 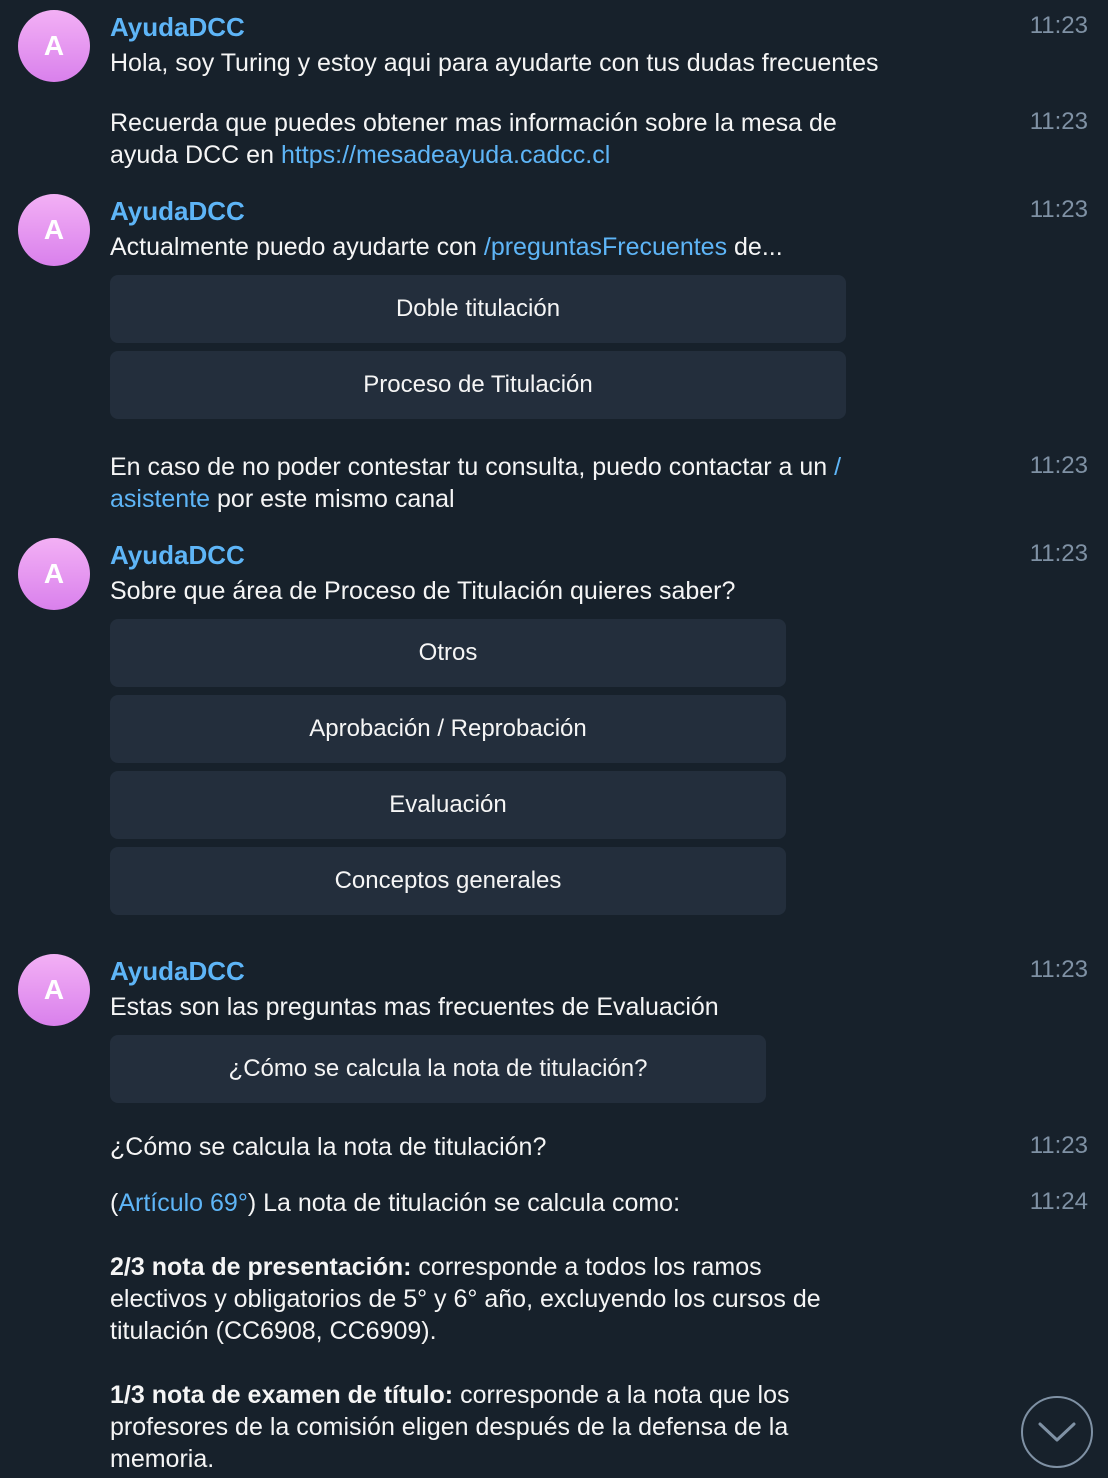 What do you see at coordinates (448, 729) in the screenshot?
I see `keyboard-button-aprobacion-reprobacion: Aprobación / Reprobación` at bounding box center [448, 729].